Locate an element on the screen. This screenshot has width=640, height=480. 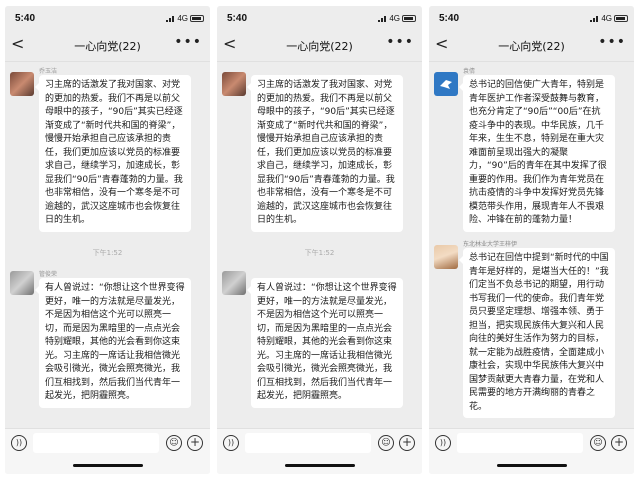
sender-name: 乔玉洁 is located at coordinates (48, 71).